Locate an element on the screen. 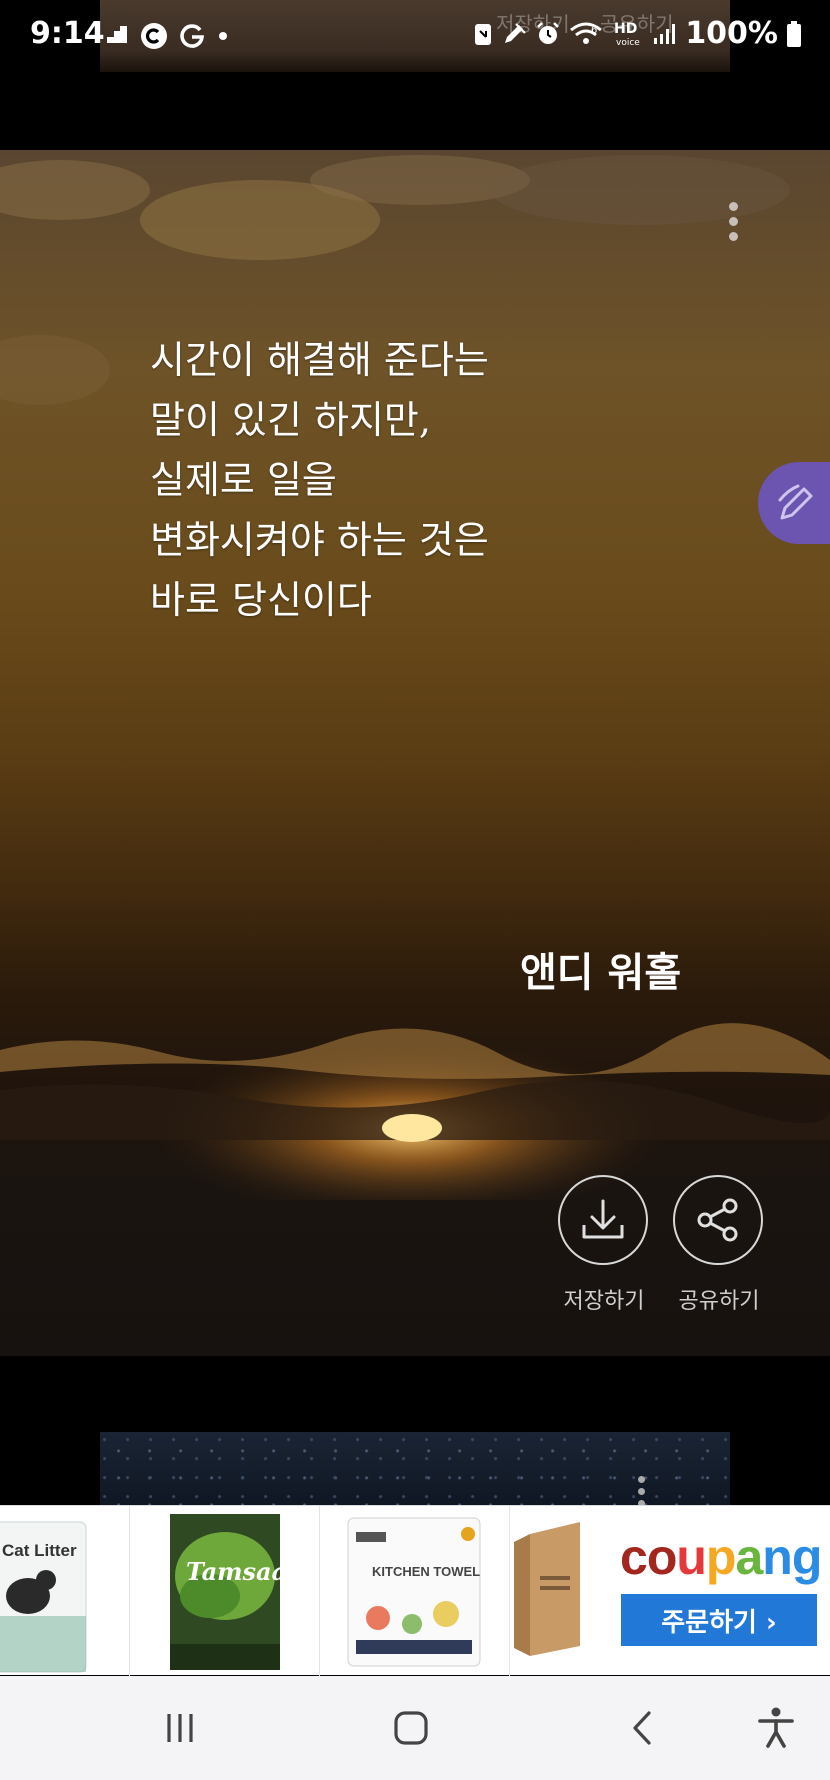 This screenshot has width=830, height=1780. pencil-icon is located at coordinates (795, 502).